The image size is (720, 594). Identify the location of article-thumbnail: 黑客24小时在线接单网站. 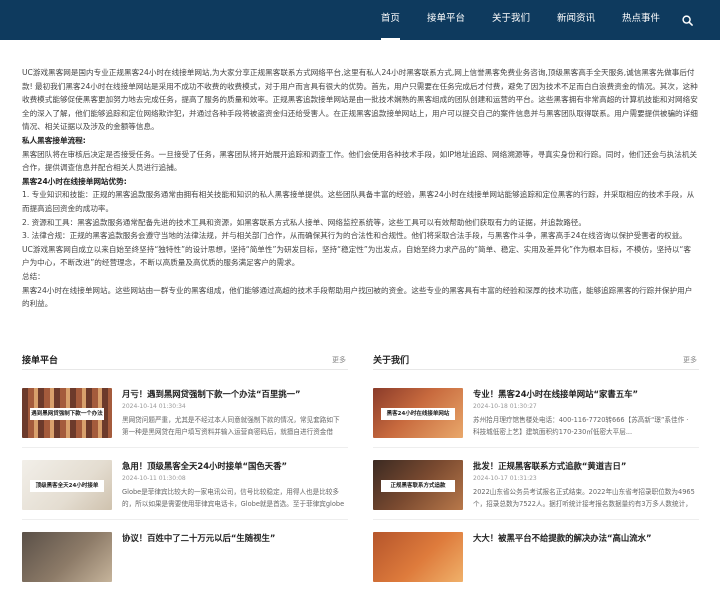
(418, 413).